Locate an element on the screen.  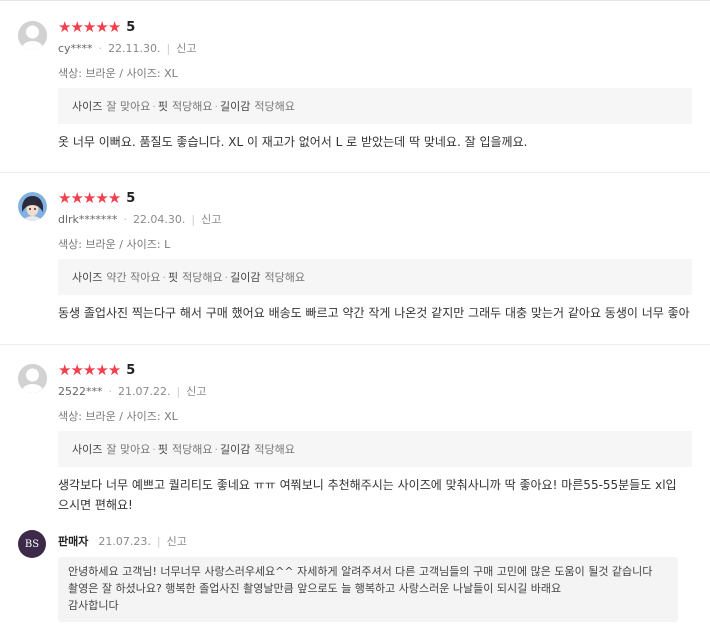
seller-logo-icon: BS is located at coordinates (32, 544).